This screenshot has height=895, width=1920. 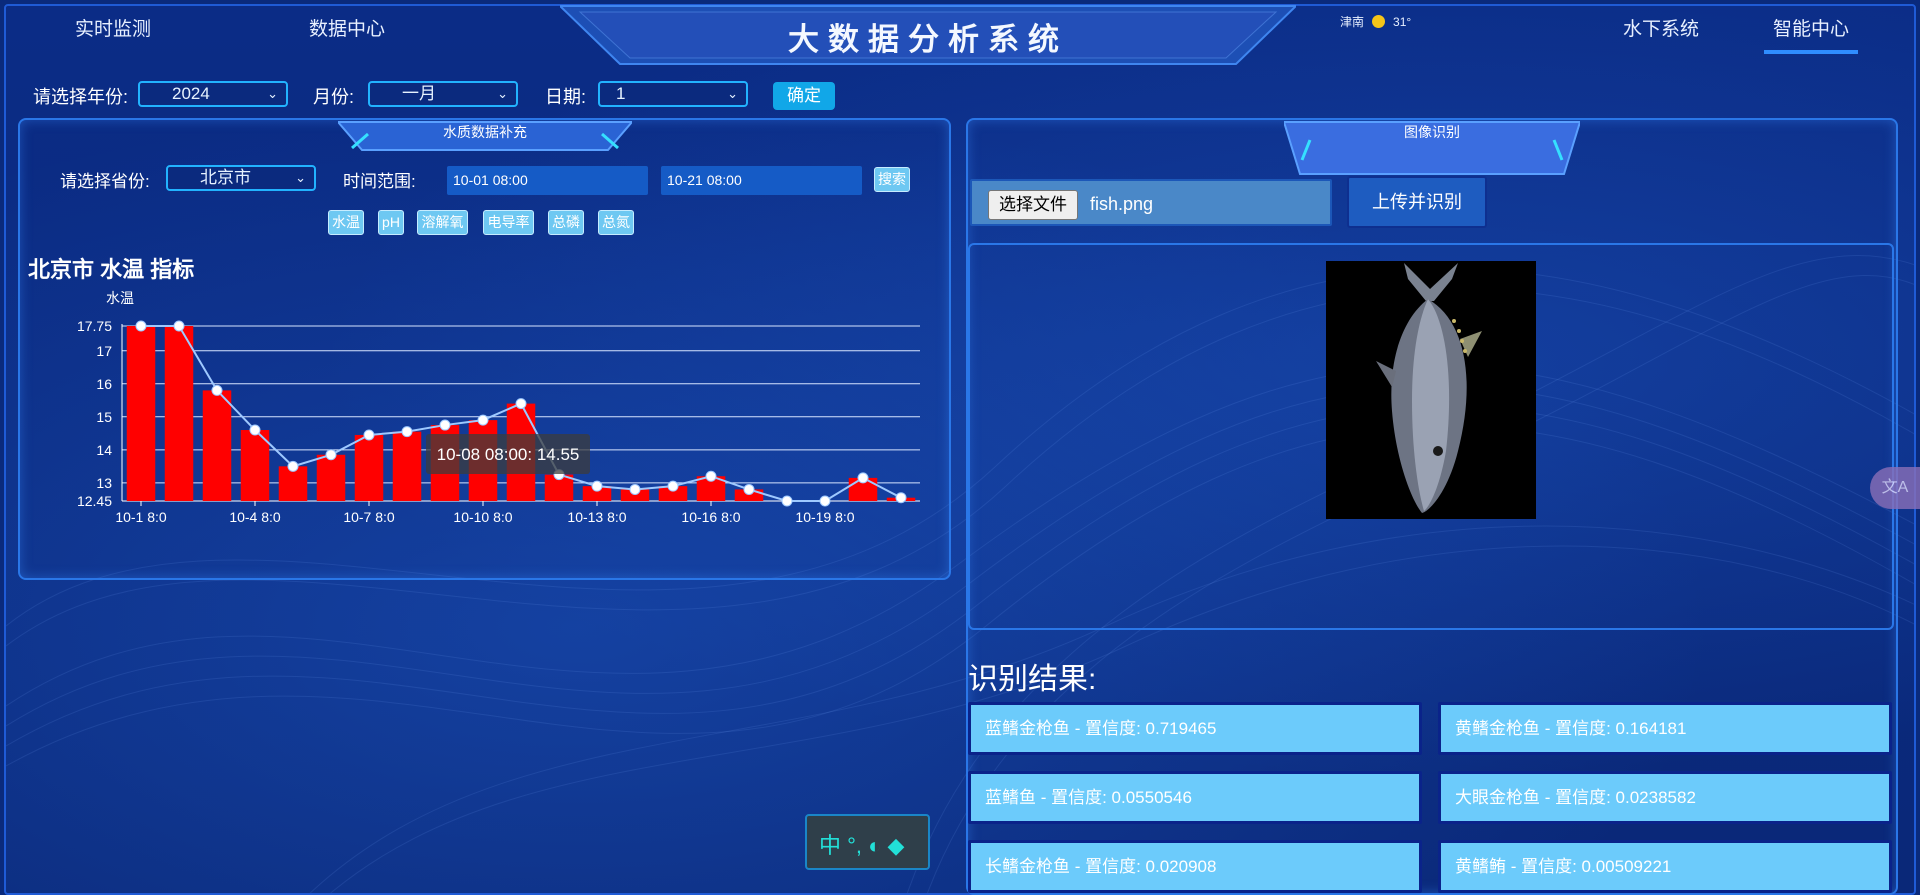 I want to click on result-item: 蓝鳍金枪鱼 - 置信度: 0.719465, so click(x=1195, y=728).